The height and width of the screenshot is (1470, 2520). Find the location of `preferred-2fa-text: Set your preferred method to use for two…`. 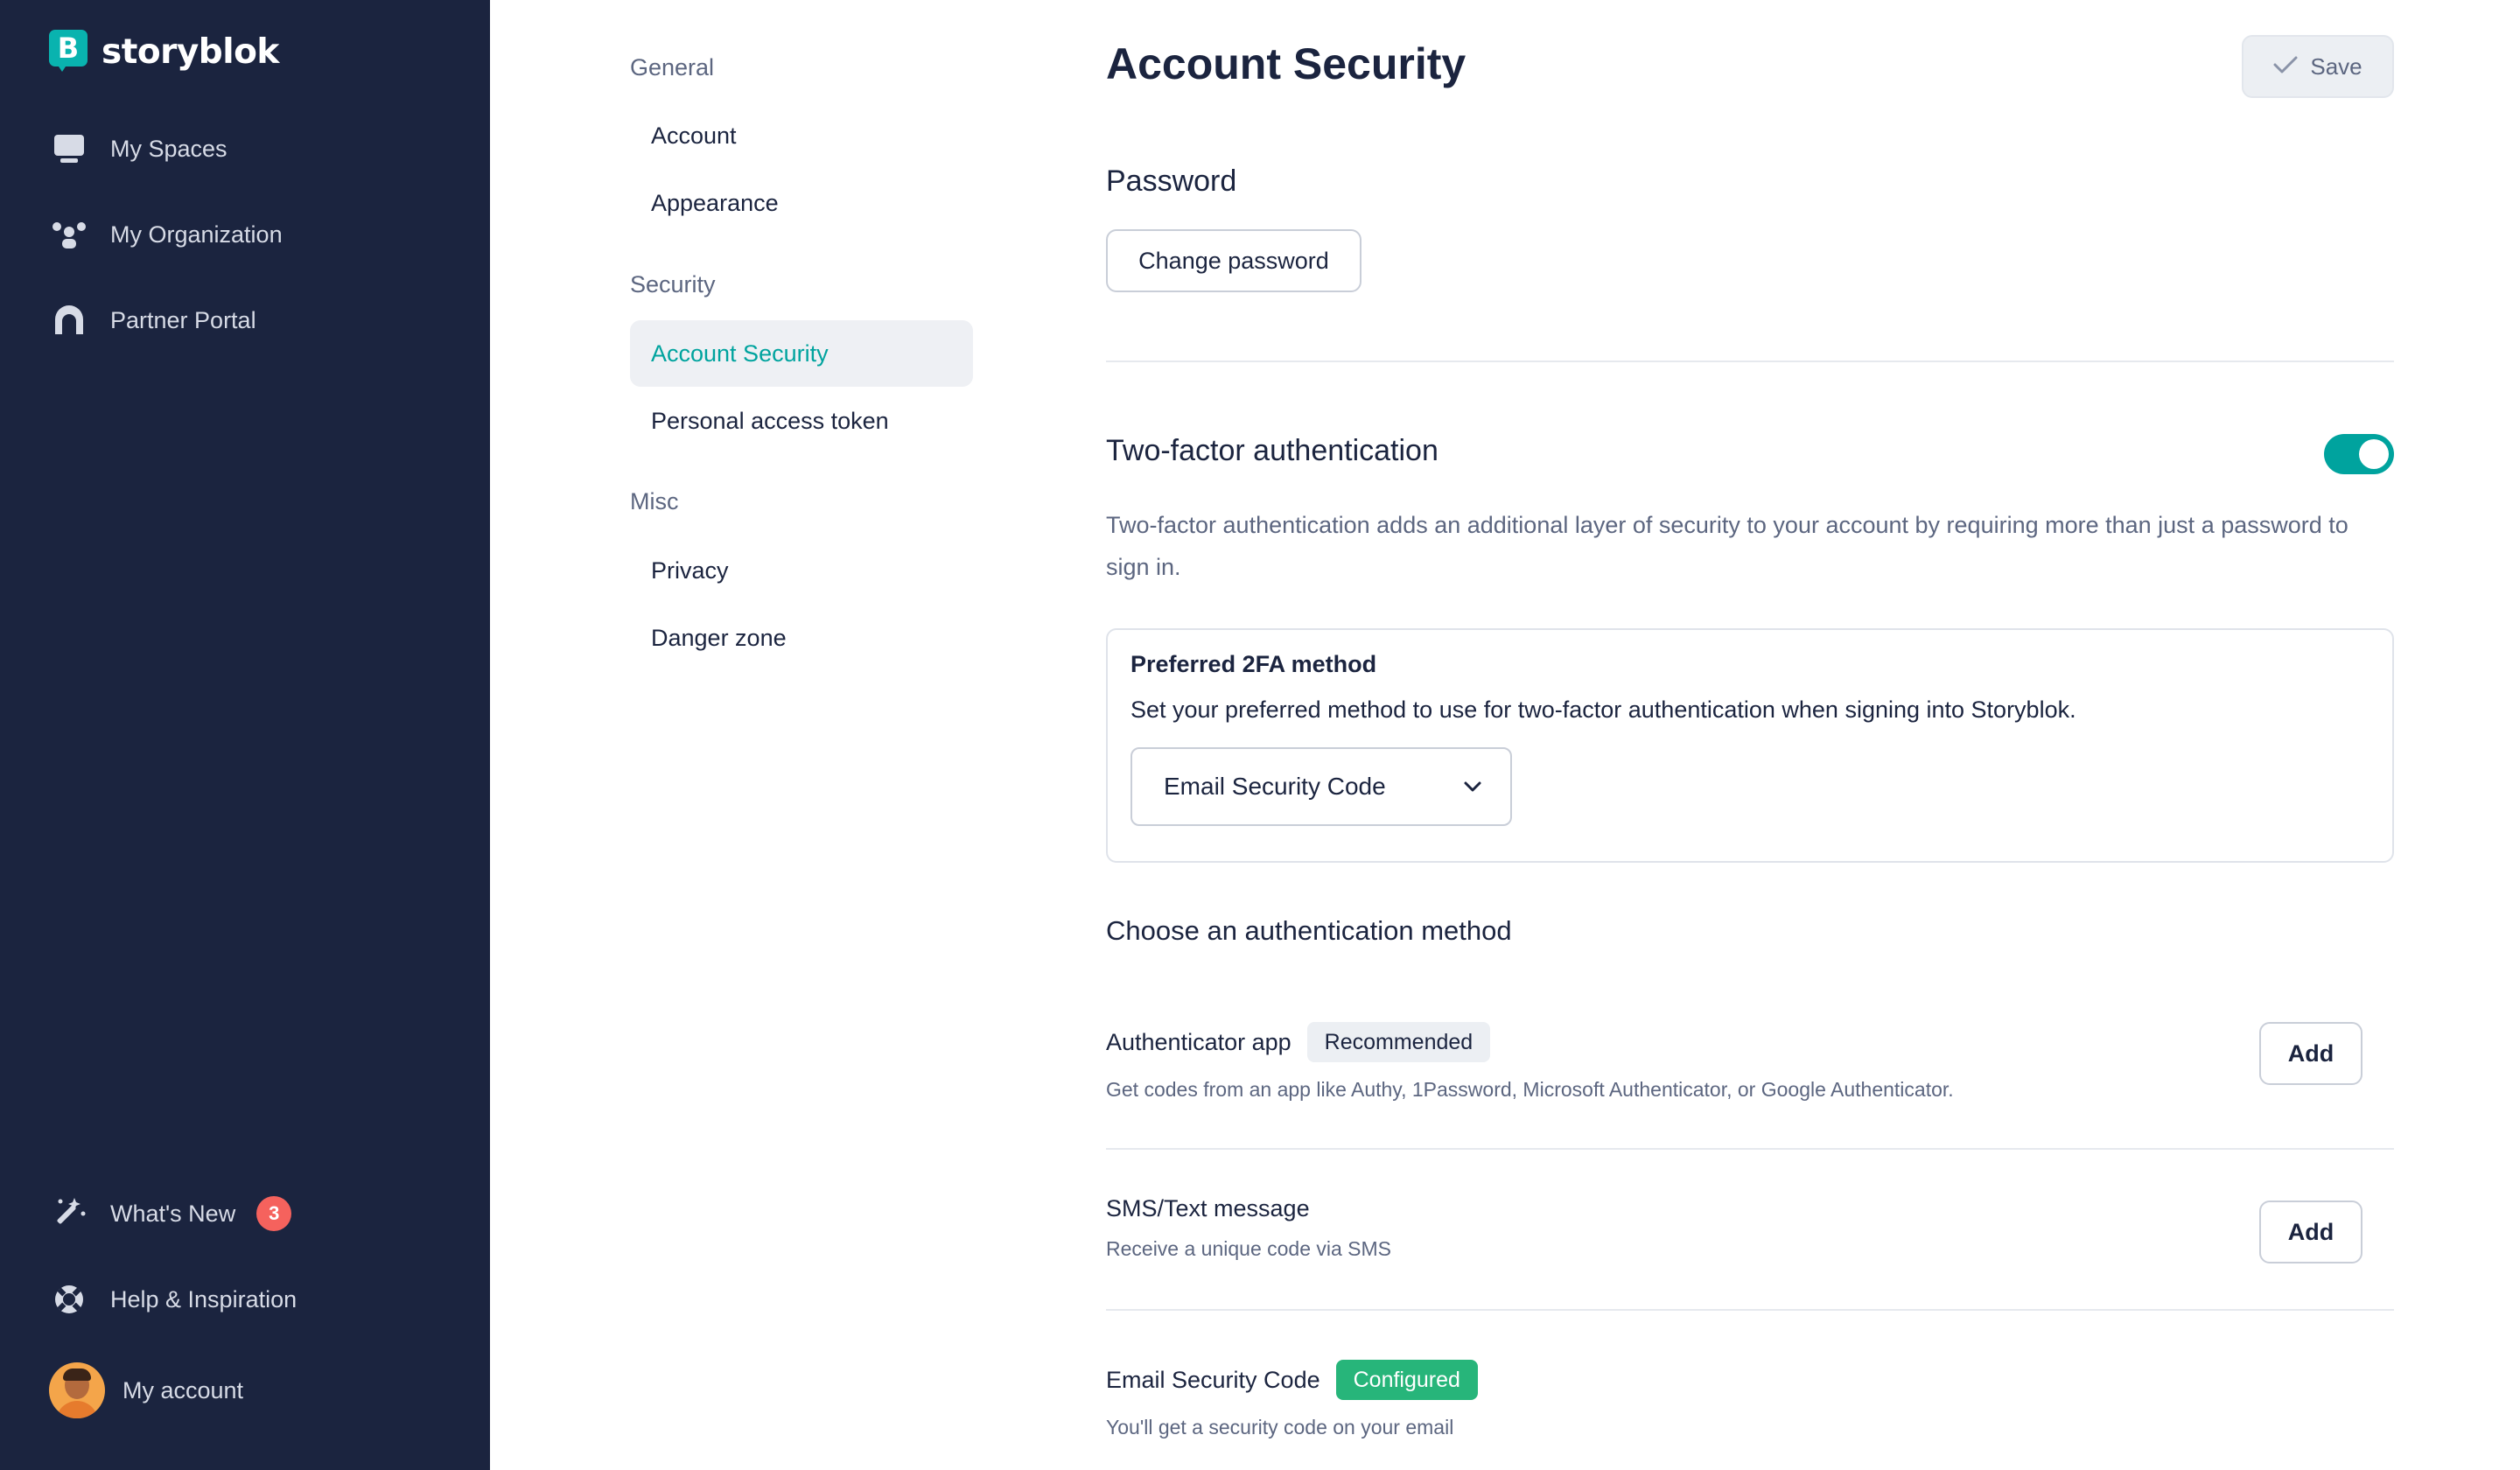

preferred-2fa-text: Set your preferred method to use for two… is located at coordinates (1603, 709).